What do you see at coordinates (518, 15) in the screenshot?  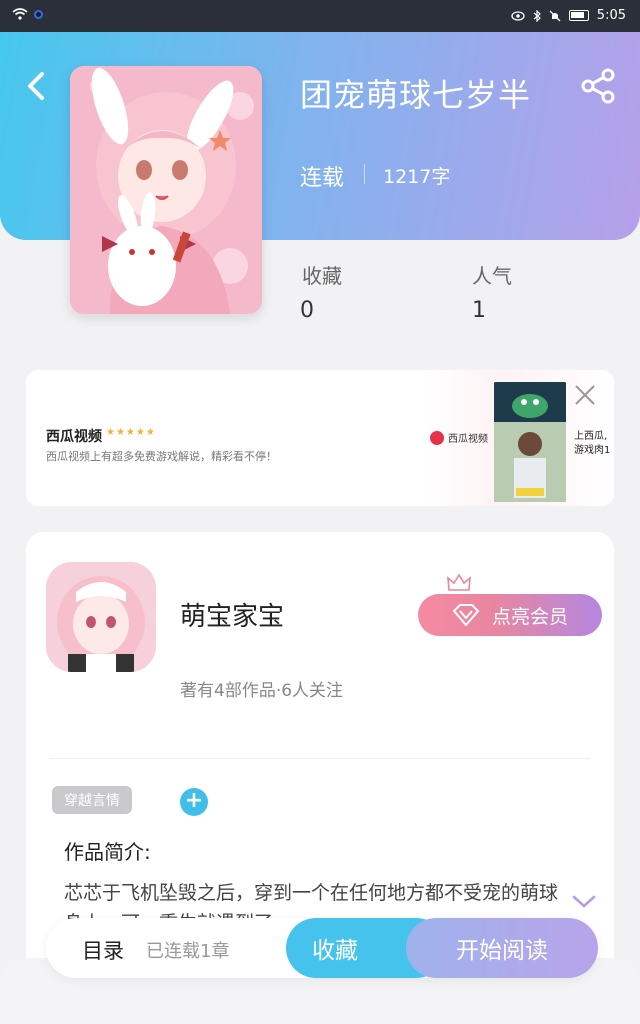 I see `eye-icon` at bounding box center [518, 15].